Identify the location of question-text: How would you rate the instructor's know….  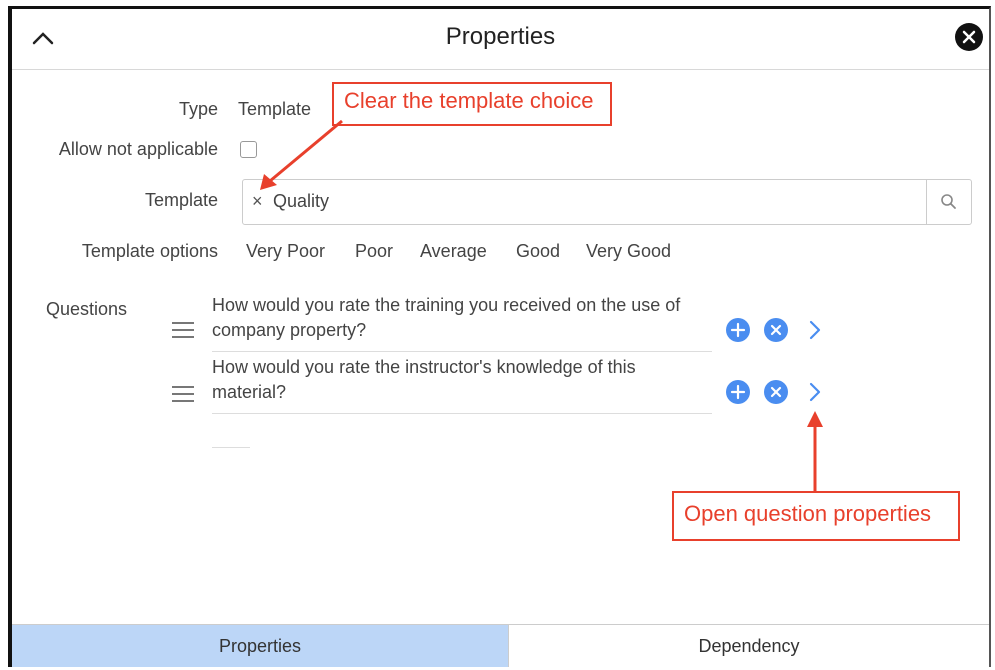
(462, 384).